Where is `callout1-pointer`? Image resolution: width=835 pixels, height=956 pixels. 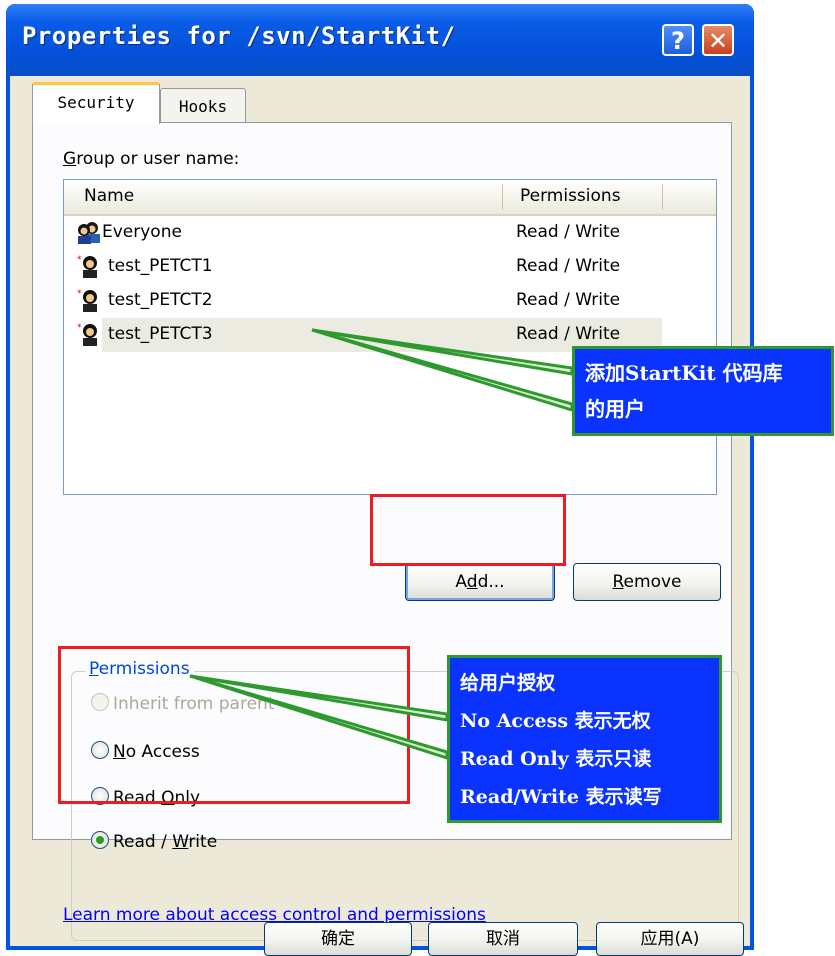
callout1-pointer is located at coordinates (442, 370).